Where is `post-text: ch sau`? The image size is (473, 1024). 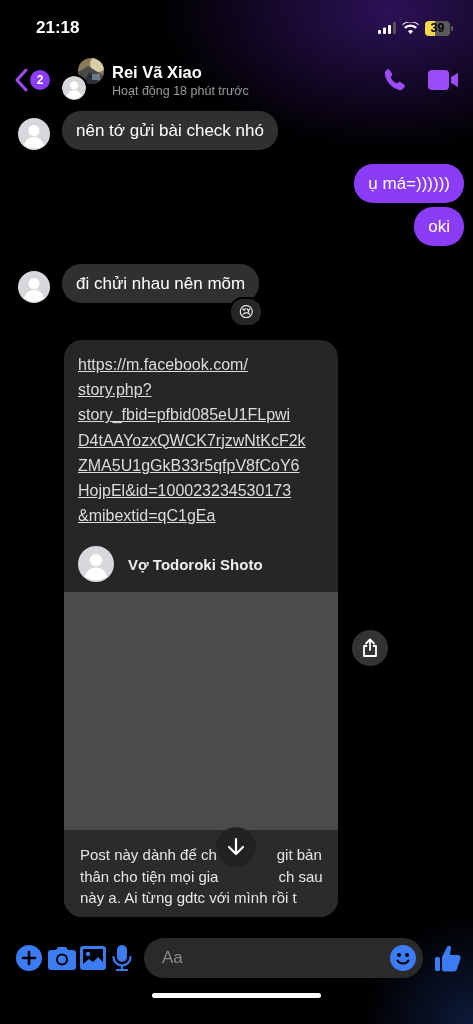 post-text: ch sau is located at coordinates (300, 876).